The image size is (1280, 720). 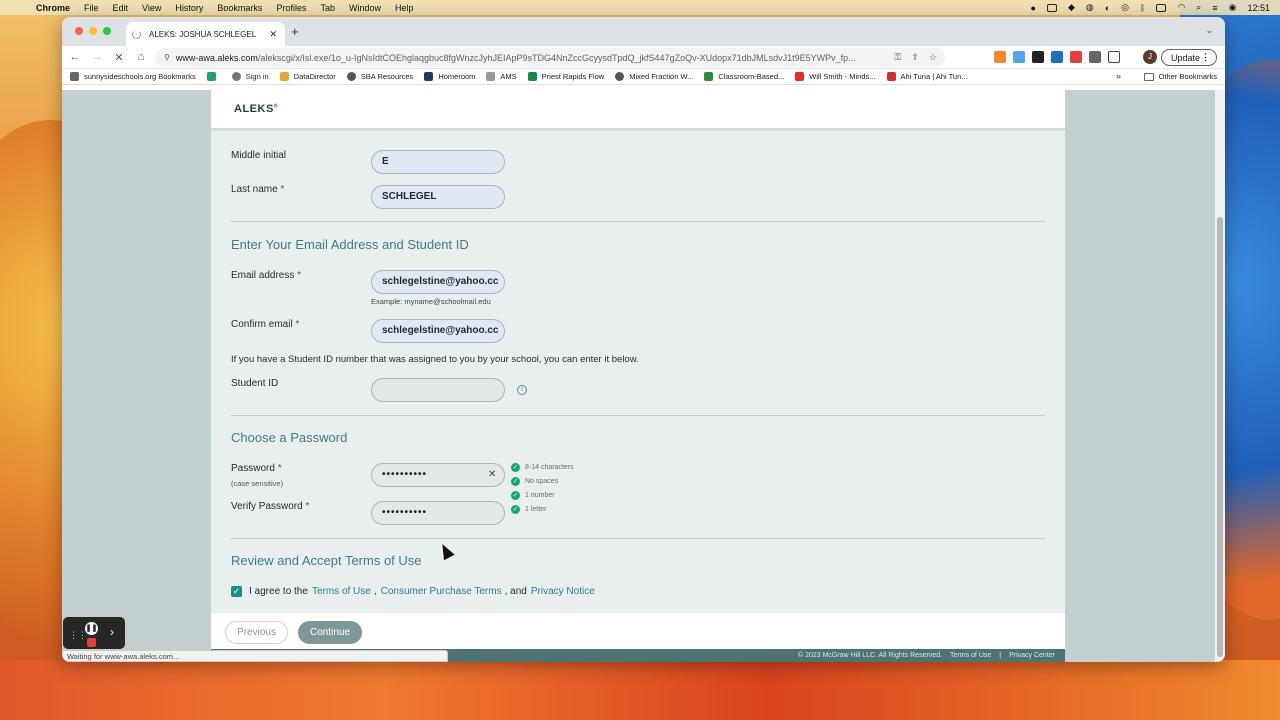 What do you see at coordinates (295, 31) in the screenshot?
I see `new-tab-button: +` at bounding box center [295, 31].